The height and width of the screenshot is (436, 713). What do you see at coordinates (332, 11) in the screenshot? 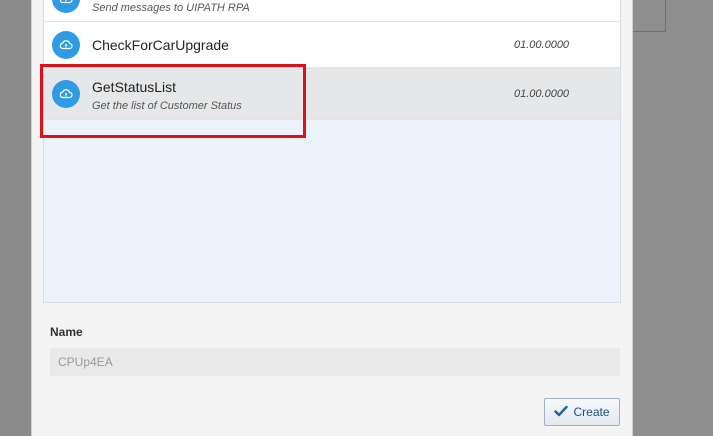
I see `list-item: Send messages to UIPATH RPA` at bounding box center [332, 11].